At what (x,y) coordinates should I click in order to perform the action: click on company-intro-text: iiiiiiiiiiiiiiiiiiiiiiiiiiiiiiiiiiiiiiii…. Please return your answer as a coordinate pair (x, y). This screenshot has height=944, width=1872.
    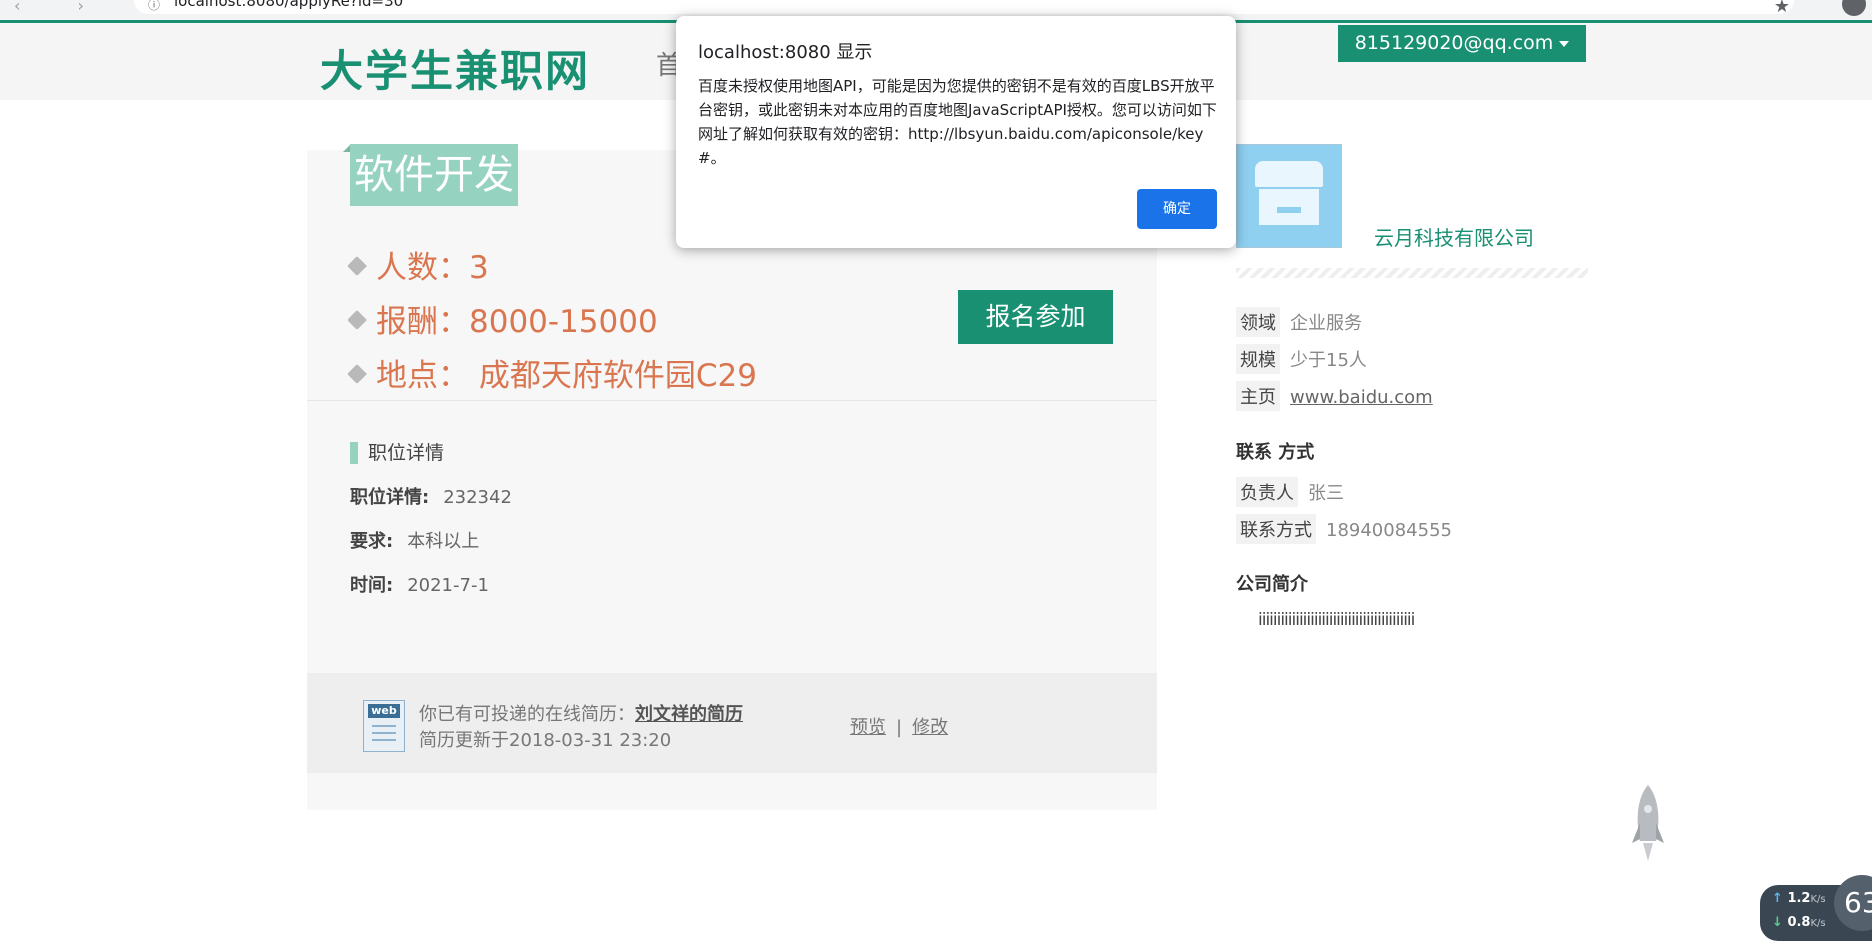
    Looking at the image, I should click on (1336, 620).